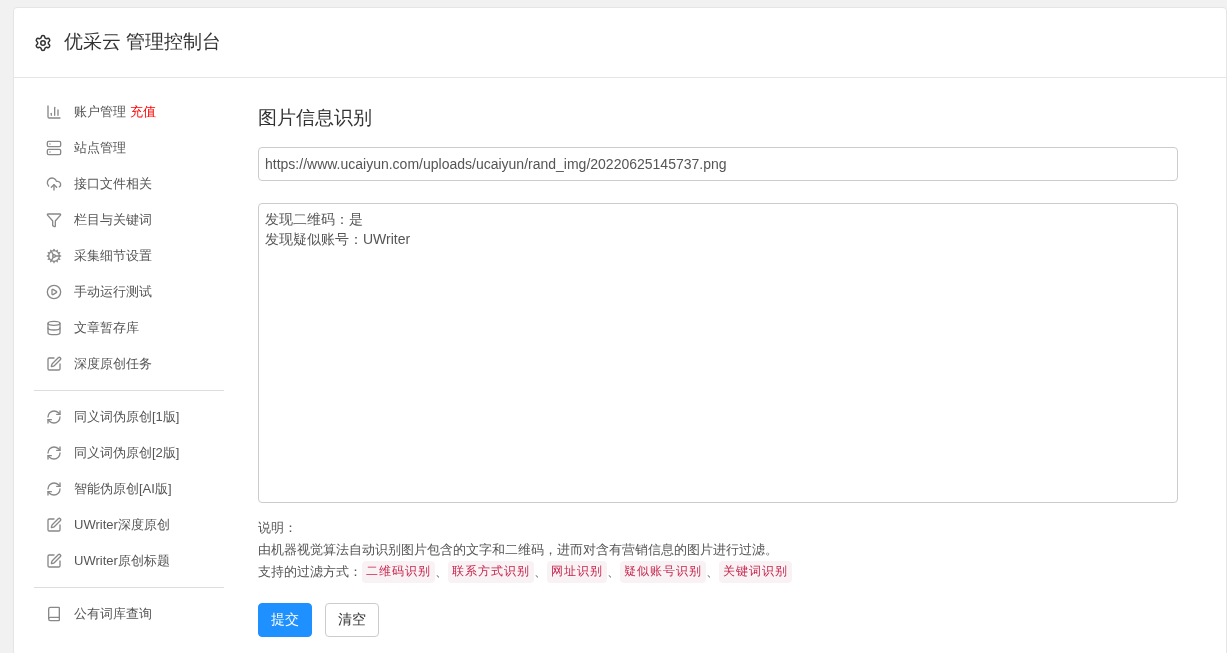  I want to click on sidebar-item: 智能伪原创[AI版], so click(123, 489).